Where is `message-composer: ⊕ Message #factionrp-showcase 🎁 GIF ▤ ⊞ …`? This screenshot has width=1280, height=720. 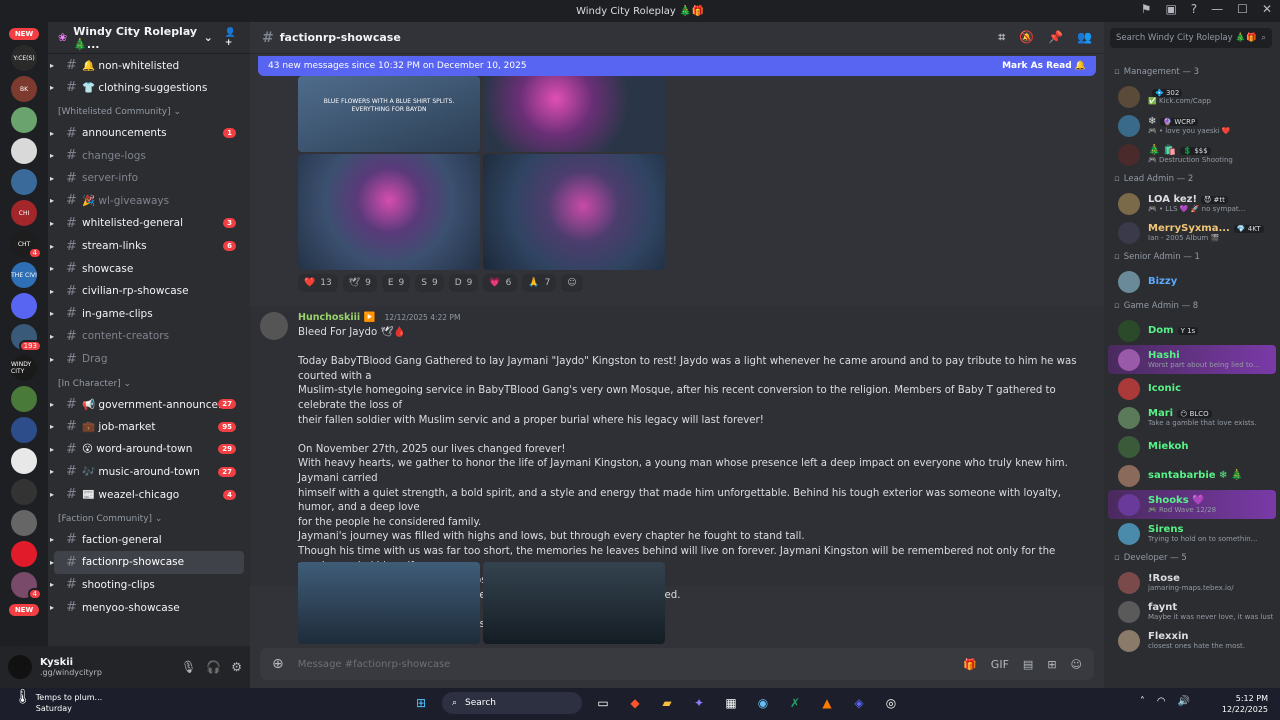 message-composer: ⊕ Message #factionrp-showcase 🎁 GIF ▤ ⊞ … is located at coordinates (677, 664).